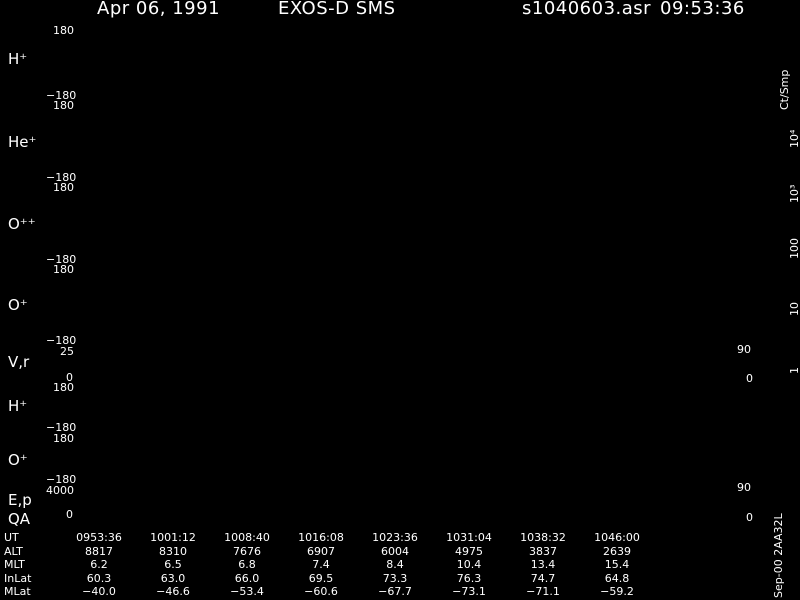 This screenshot has width=800, height=600. I want to click on qa-bar-warn, so click(584, 523).